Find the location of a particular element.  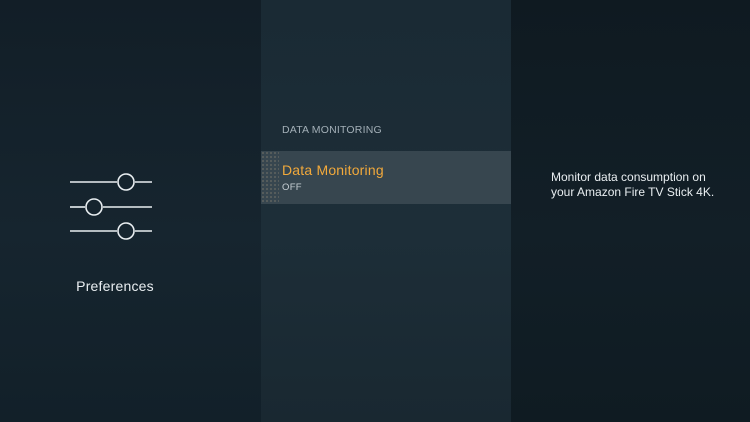

section-header: DATA MONITORING is located at coordinates (332, 130).